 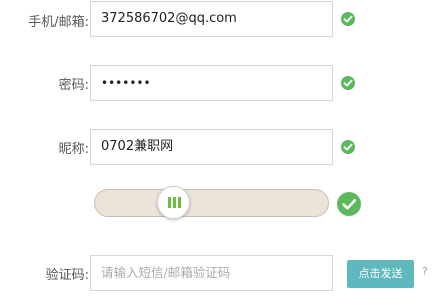 I want to click on slider-verified-check-icon, so click(x=349, y=204).